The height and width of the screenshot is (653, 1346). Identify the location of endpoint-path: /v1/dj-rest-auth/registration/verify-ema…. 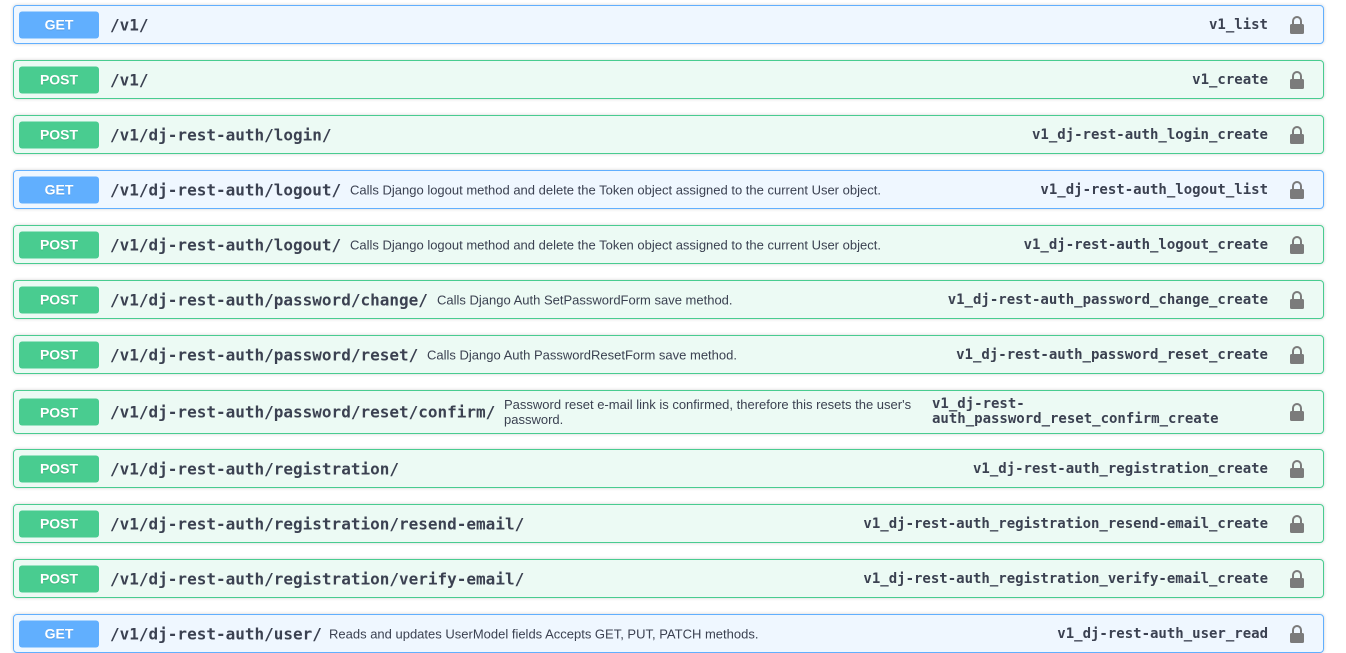
(317, 578).